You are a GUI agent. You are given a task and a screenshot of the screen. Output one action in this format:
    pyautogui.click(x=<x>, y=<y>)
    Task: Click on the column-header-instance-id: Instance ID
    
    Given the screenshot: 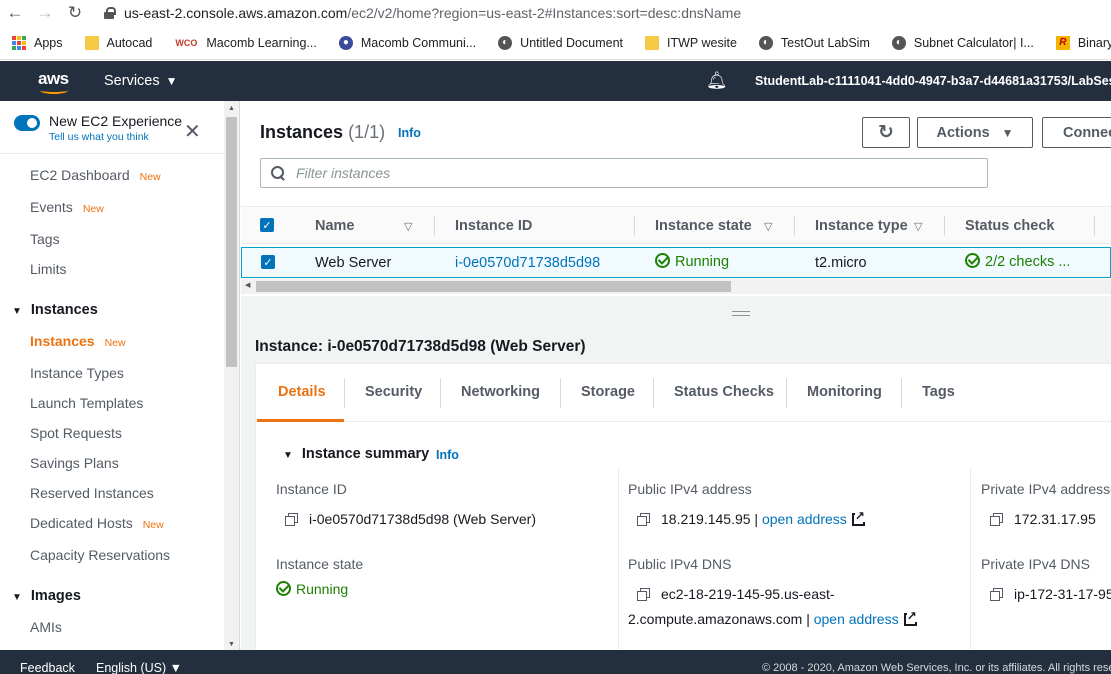 What is the action you would take?
    pyautogui.click(x=493, y=226)
    